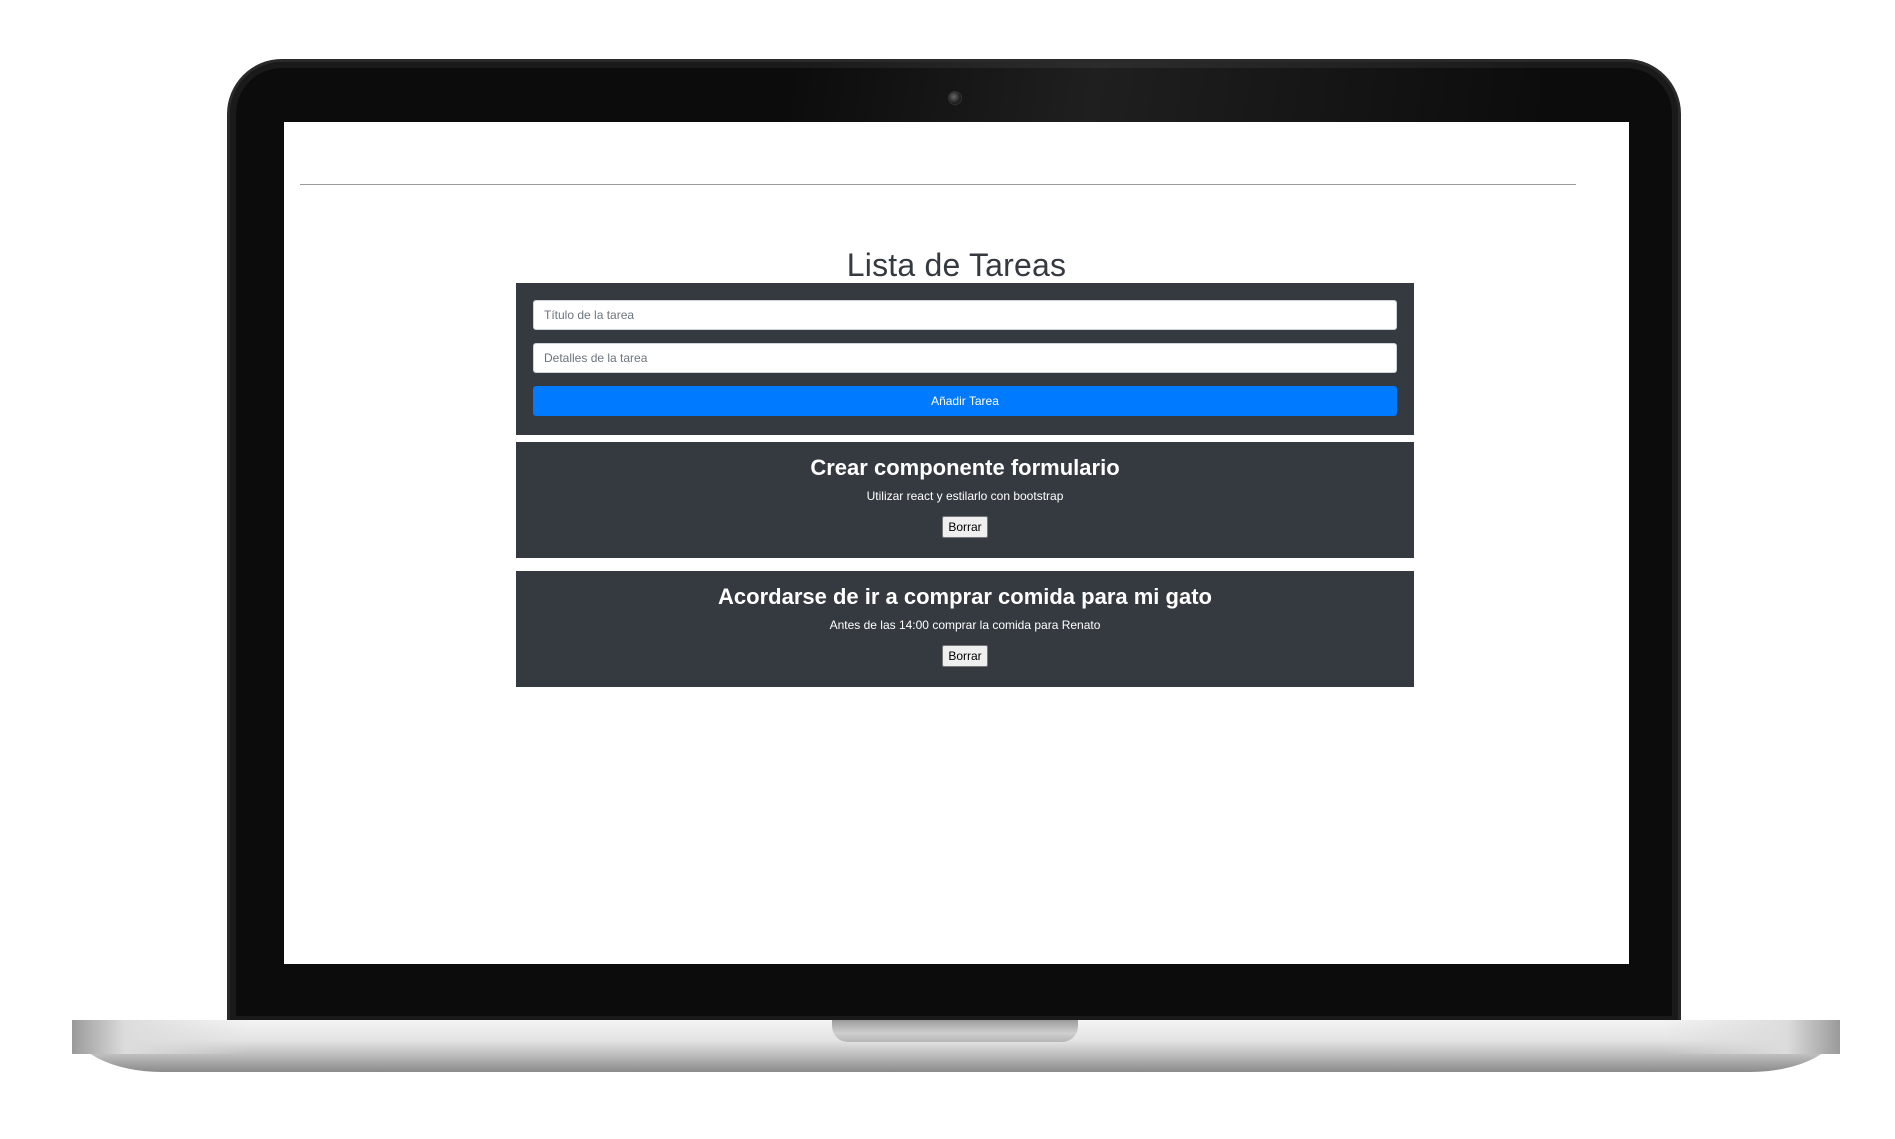  I want to click on task-title: Crear componente formulario, so click(965, 467).